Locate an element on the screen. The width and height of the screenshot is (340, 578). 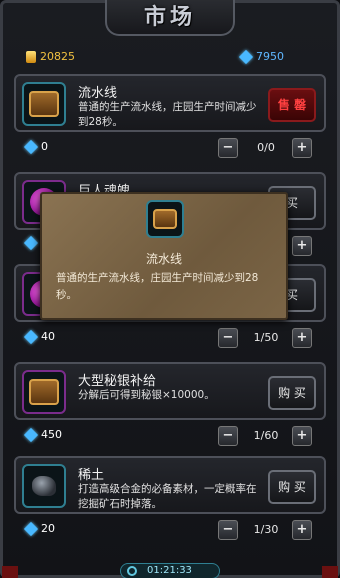
item-card: 流水线 普通的生产流水线，庄园生产时间减少到28秒。 售 罄 is located at coordinates (170, 103).